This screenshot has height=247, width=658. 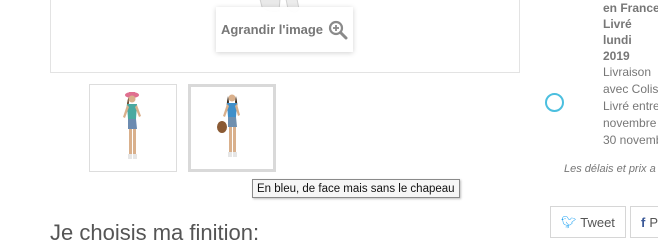 I want to click on tweet-label: Tweet, so click(x=597, y=222).